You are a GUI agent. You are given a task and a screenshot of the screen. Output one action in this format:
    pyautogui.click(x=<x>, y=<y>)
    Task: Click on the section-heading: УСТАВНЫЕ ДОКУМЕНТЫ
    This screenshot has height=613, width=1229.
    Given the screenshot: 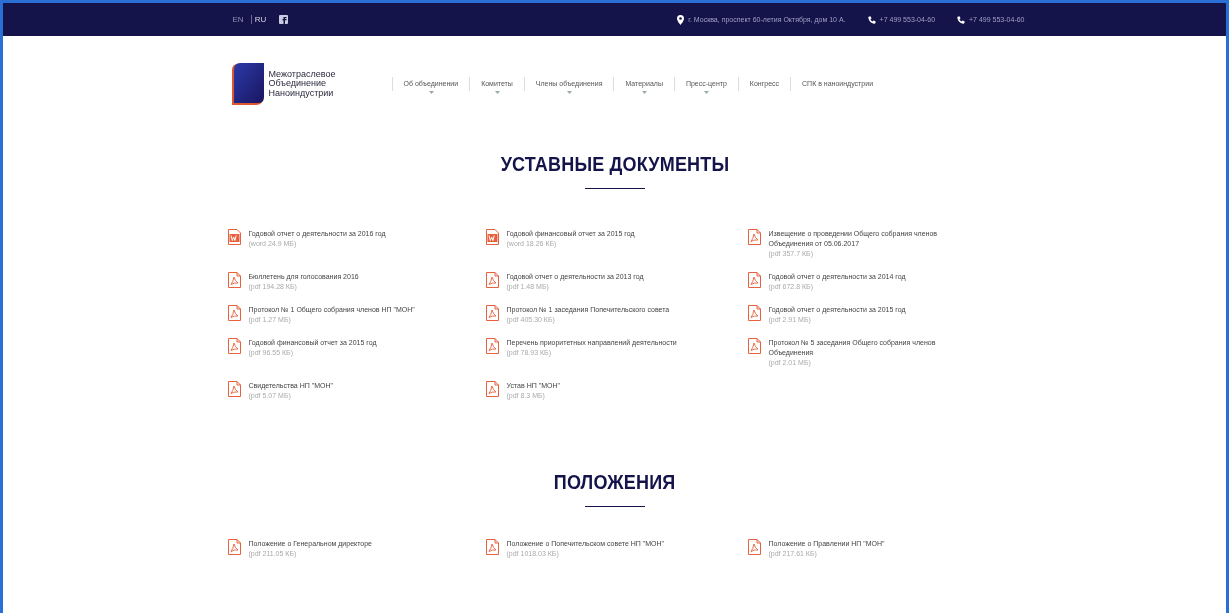 What is the action you would take?
    pyautogui.click(x=614, y=164)
    